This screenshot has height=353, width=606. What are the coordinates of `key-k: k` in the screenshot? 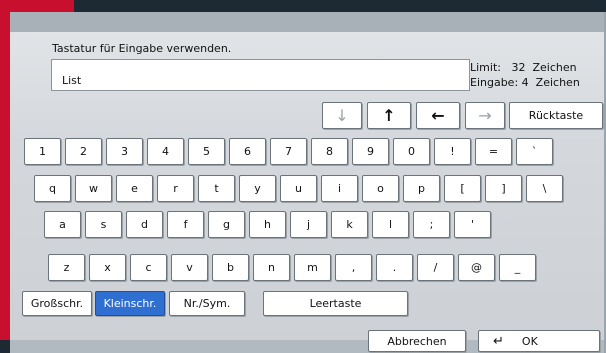 It's located at (349, 224).